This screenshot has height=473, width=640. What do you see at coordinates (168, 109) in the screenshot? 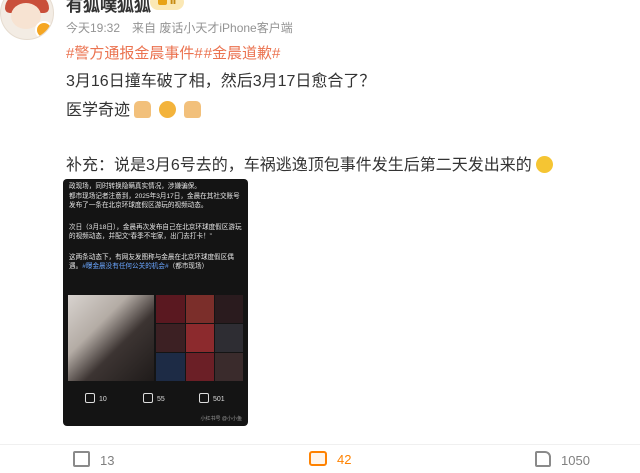
I see `dog-emoji-icon` at bounding box center [168, 109].